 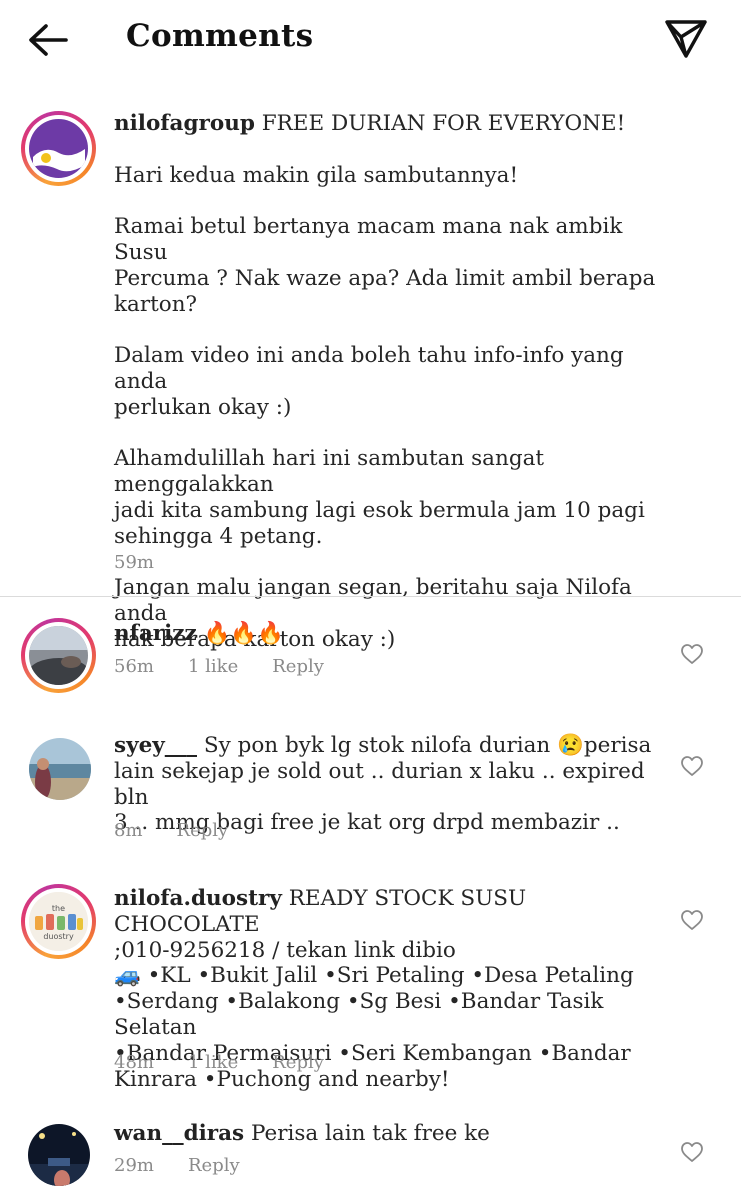 I want to click on caption-meta: 59m, so click(x=151, y=562).